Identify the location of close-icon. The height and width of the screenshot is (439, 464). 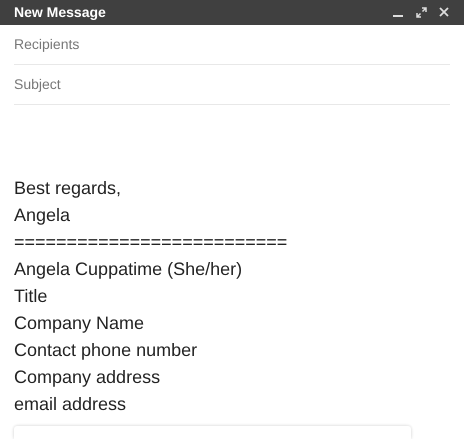
(444, 12).